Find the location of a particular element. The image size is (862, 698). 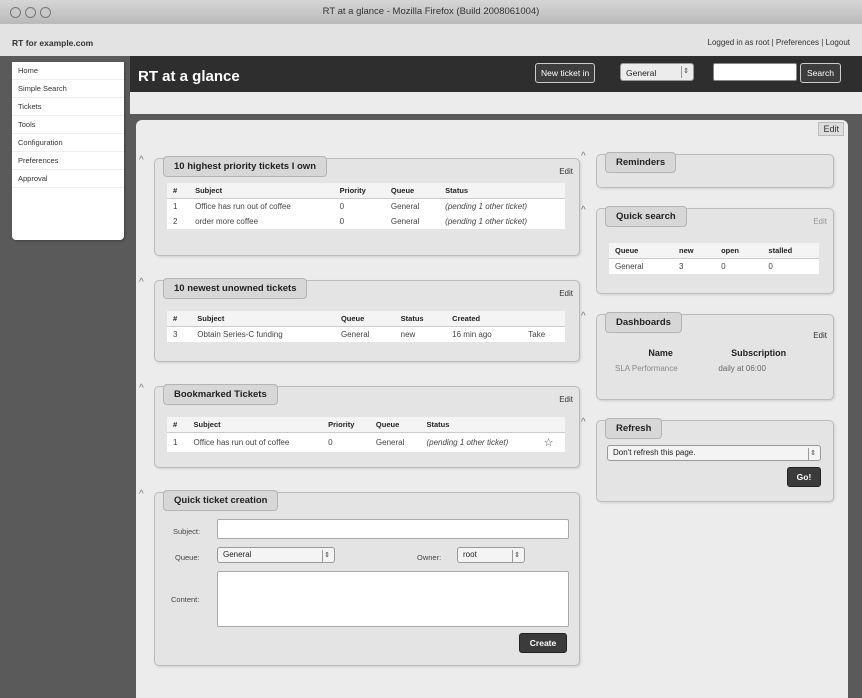

nav-item-tickets: Tickets is located at coordinates (68, 107).